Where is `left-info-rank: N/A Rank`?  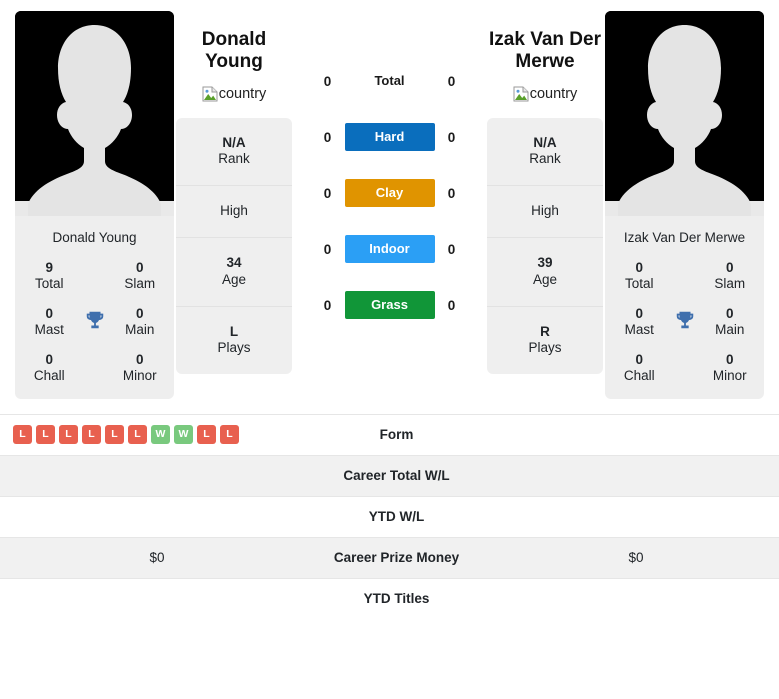
left-info-rank: N/A Rank is located at coordinates (234, 152).